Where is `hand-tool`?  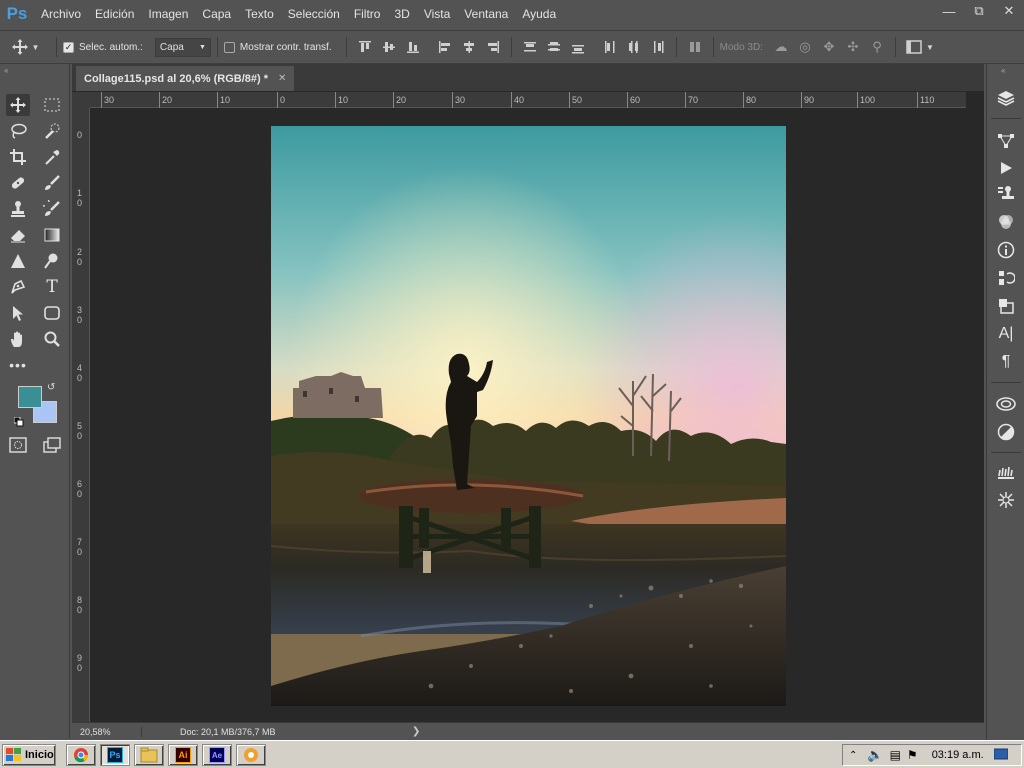
hand-tool is located at coordinates (18, 339).